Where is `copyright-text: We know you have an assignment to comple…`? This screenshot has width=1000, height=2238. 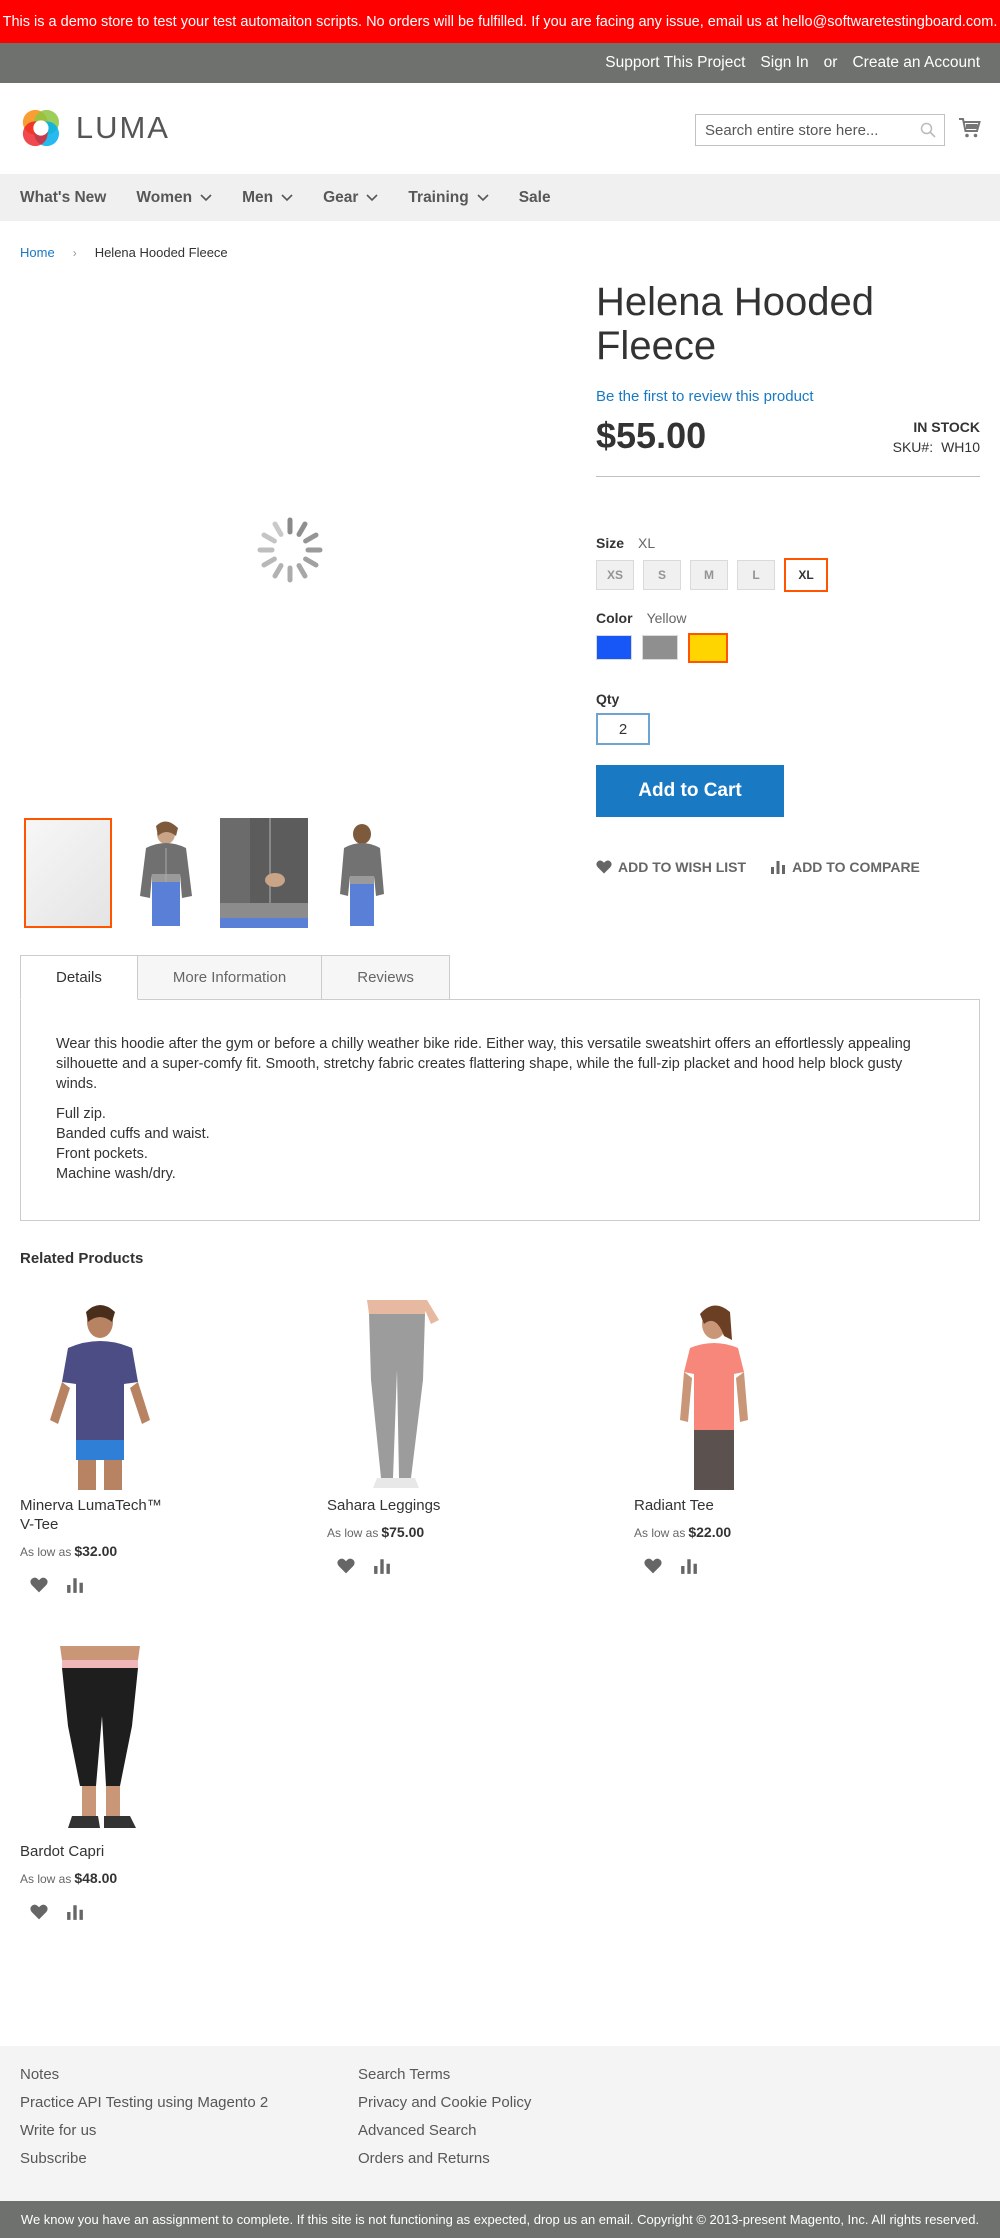
copyright-text: We know you have an assignment to comple… is located at coordinates (500, 2219).